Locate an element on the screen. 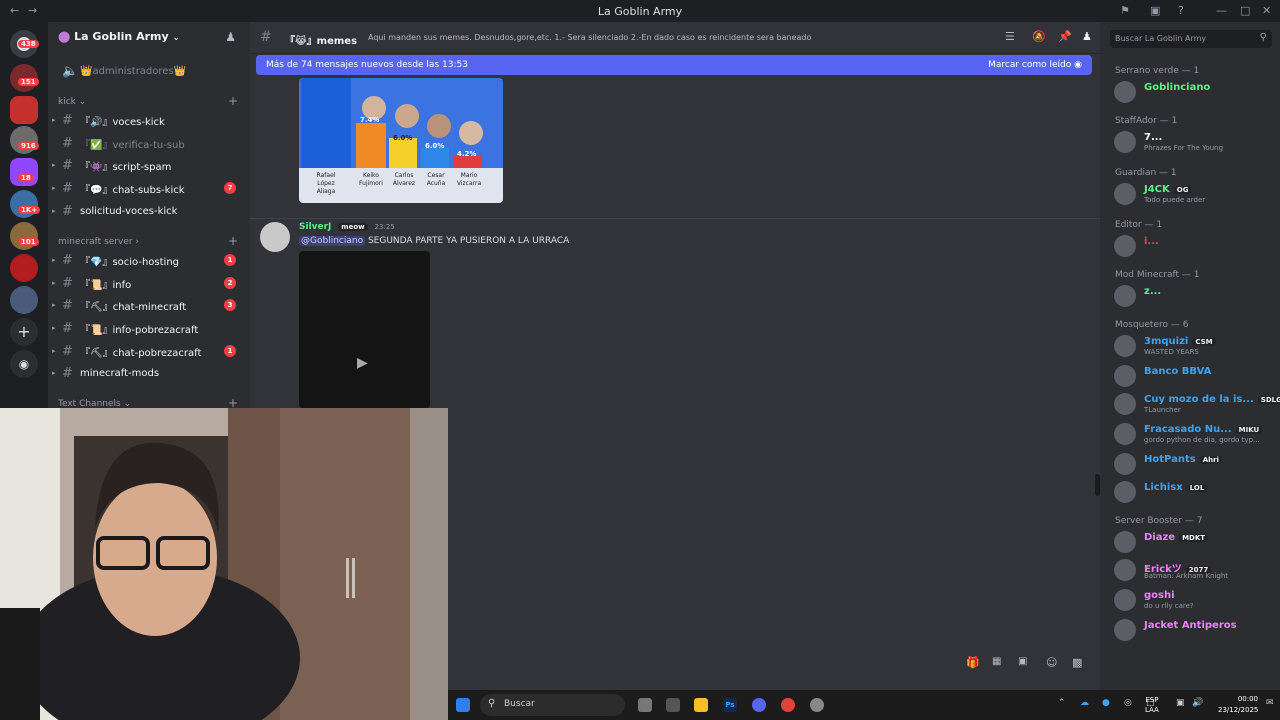  category-text-channels: Text Channels ⌄ is located at coordinates (94, 403).